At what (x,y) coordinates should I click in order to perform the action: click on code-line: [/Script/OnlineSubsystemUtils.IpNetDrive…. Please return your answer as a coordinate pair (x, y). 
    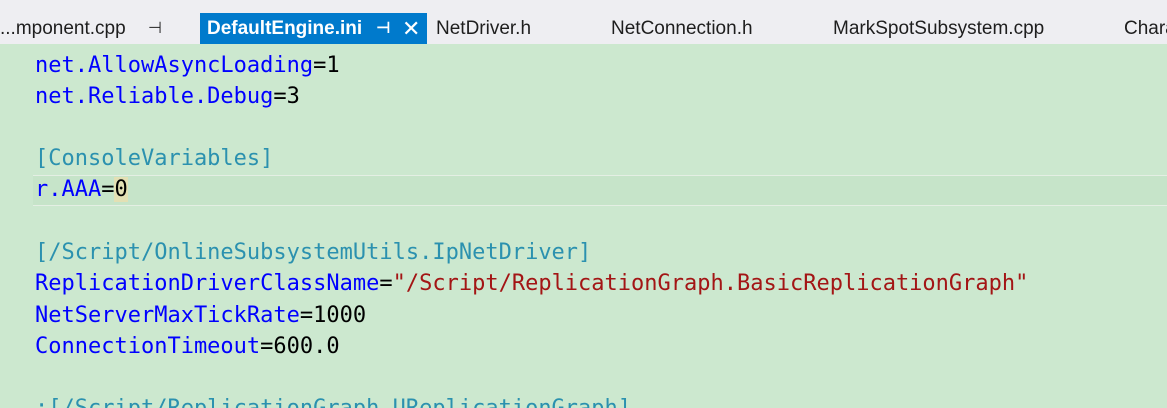
    Looking at the image, I should click on (313, 252).